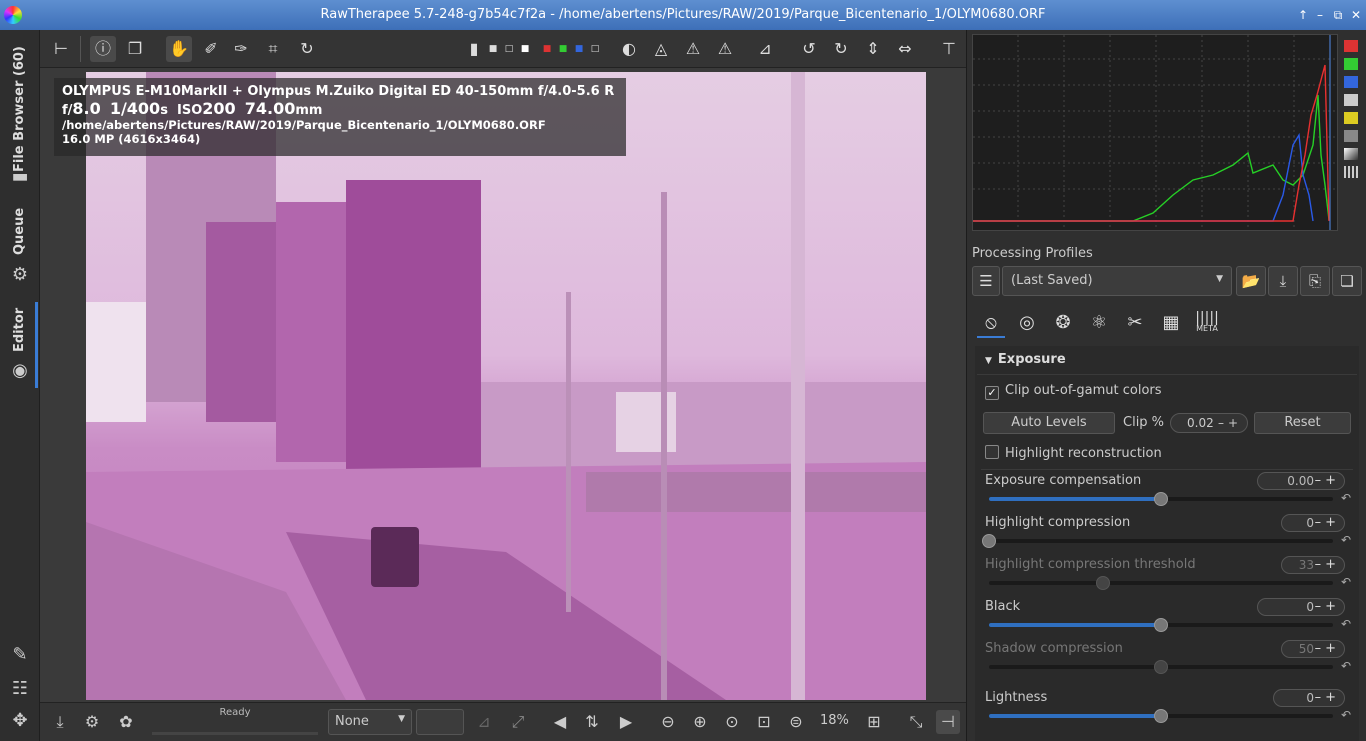 The height and width of the screenshot is (741, 1366). I want to click on straighten-icon: ↻, so click(307, 49).